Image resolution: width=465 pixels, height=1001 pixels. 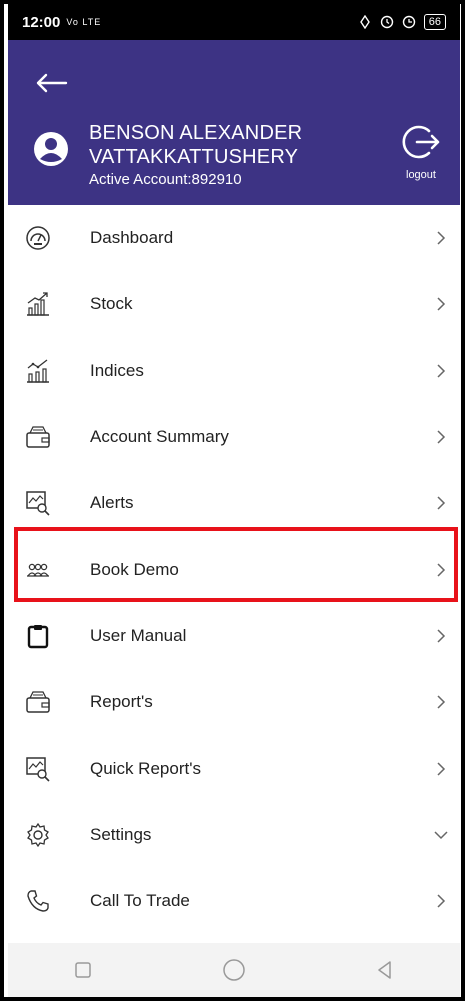 I want to click on system-nav-bar, so click(x=234, y=970).